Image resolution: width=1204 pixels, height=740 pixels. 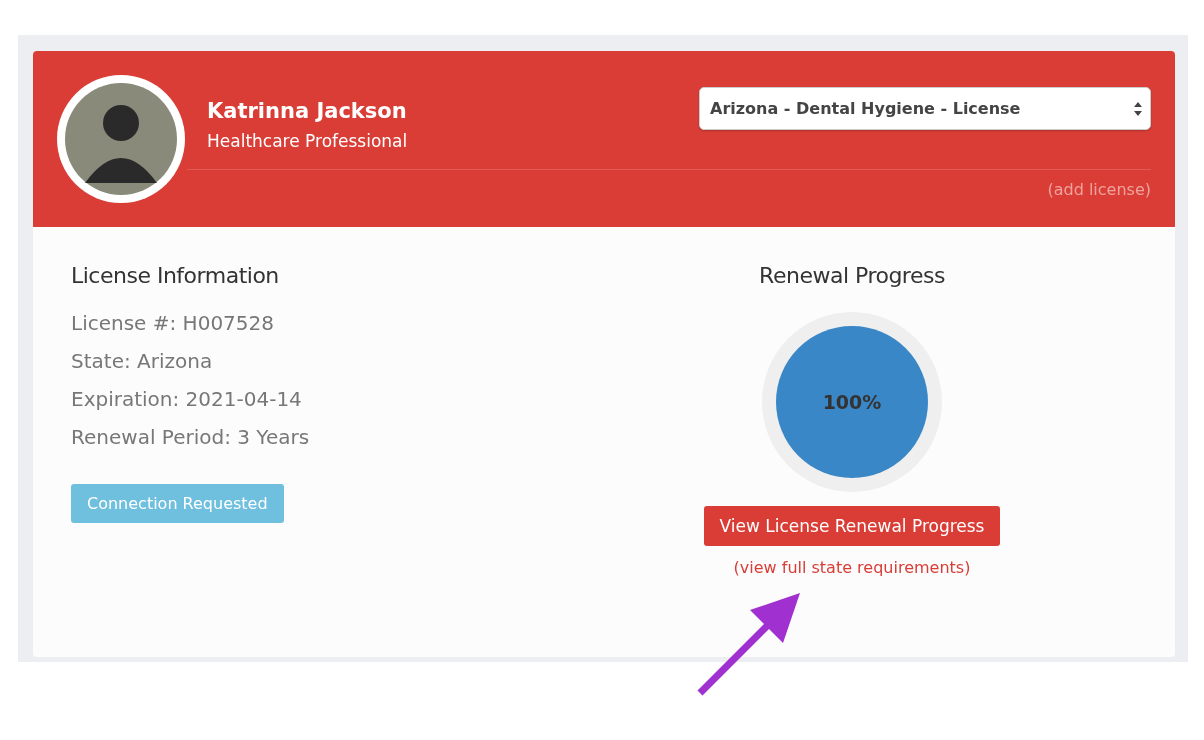 I want to click on person-silhouette-icon, so click(x=121, y=139).